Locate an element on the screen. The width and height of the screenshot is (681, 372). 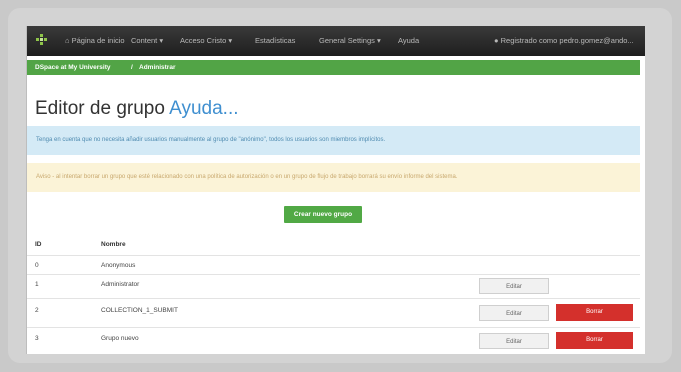
breadcrumb-root: DSpace at My University is located at coordinates (73, 67).